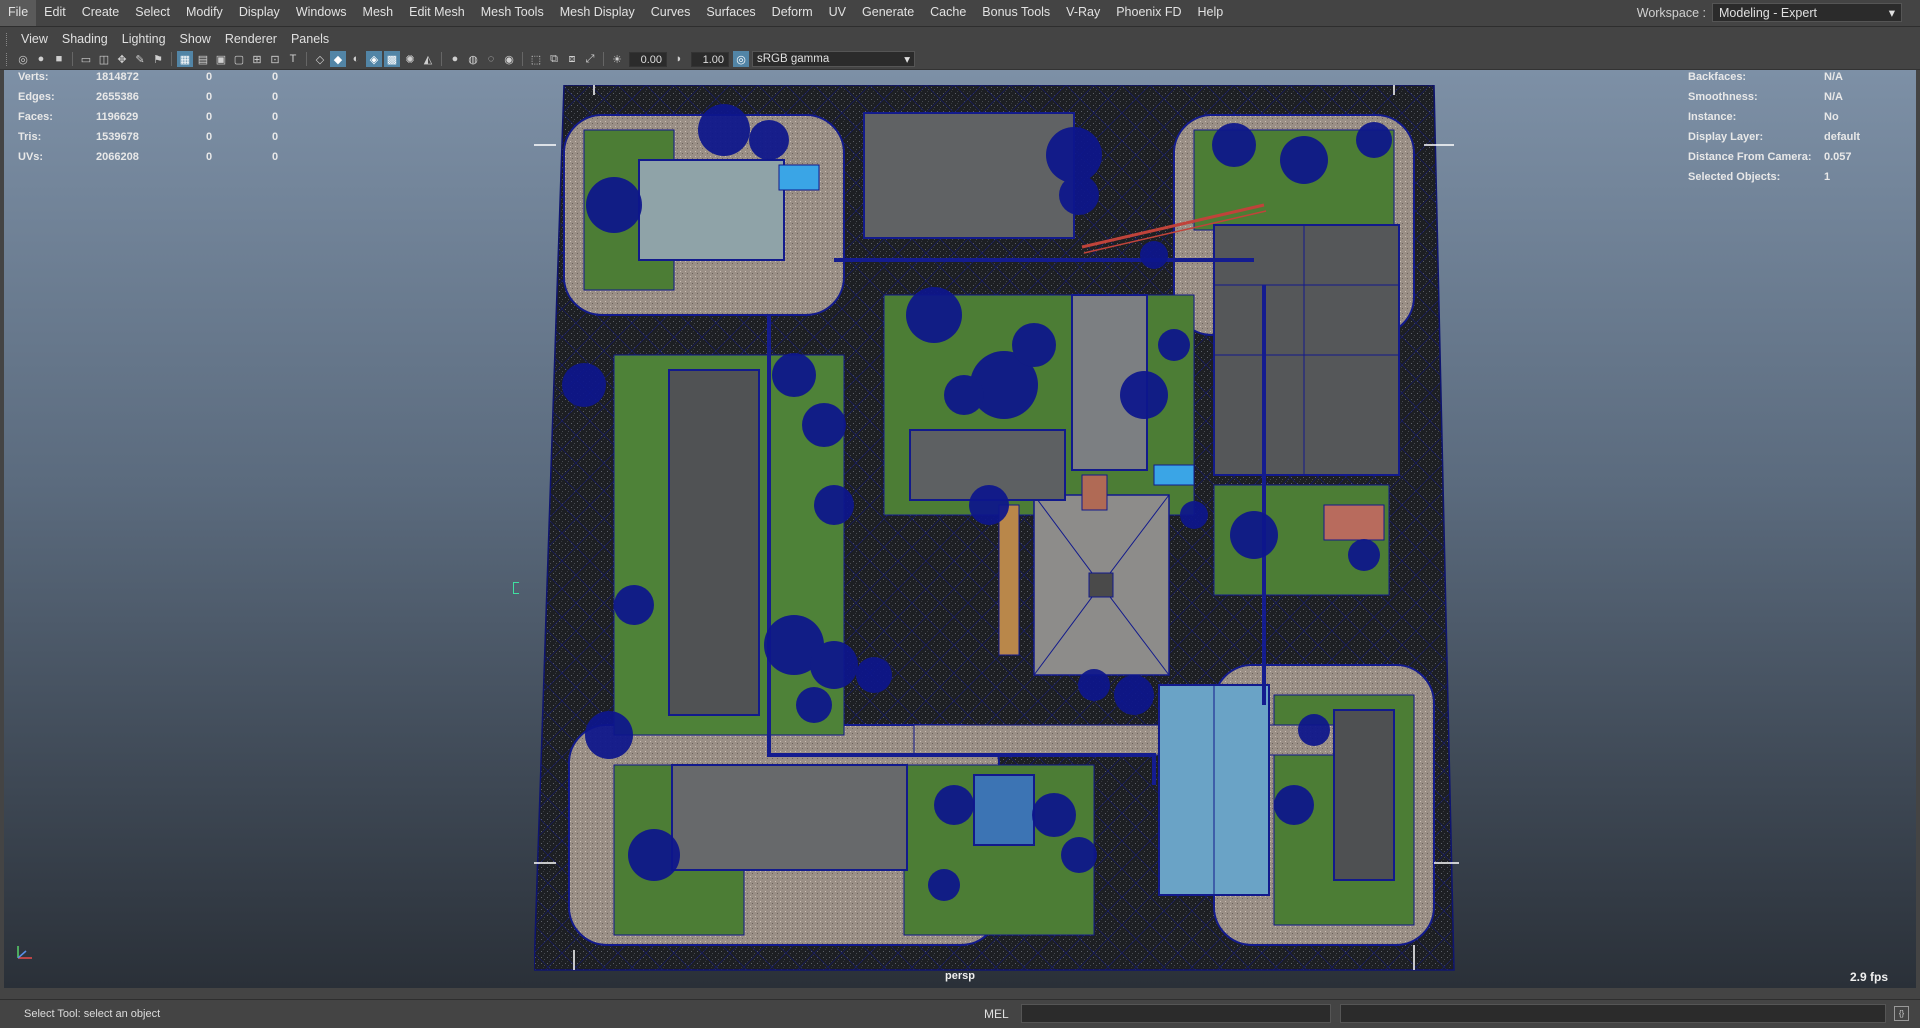 Image resolution: width=1920 pixels, height=1028 pixels. What do you see at coordinates (741, 59) in the screenshot?
I see `color-management-icon: ◎` at bounding box center [741, 59].